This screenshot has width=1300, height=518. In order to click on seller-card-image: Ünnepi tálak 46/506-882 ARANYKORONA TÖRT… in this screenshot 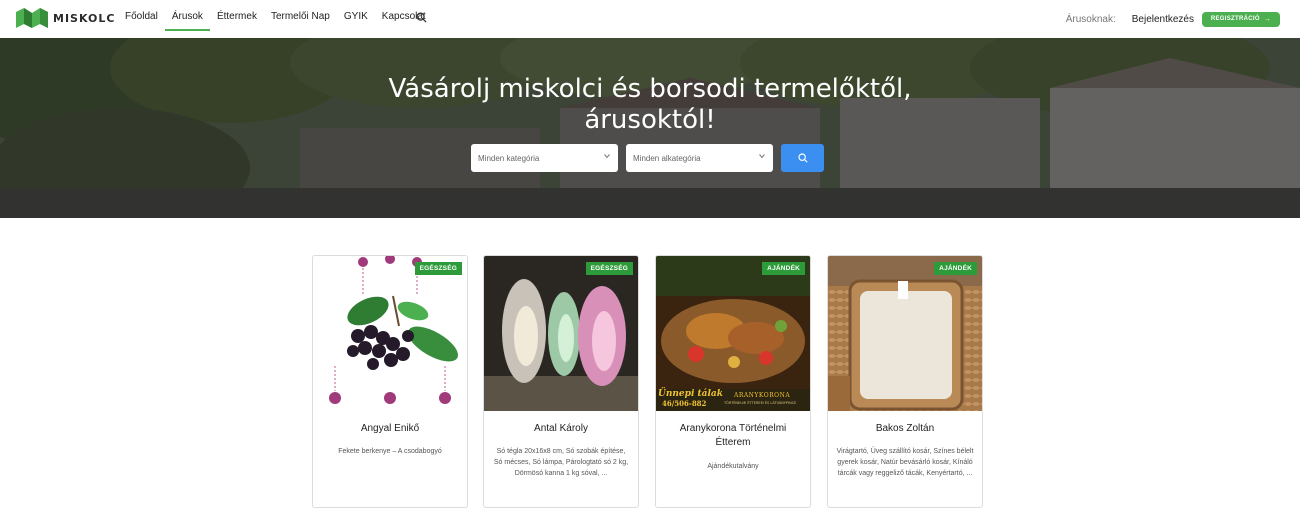, I will do `click(733, 333)`.